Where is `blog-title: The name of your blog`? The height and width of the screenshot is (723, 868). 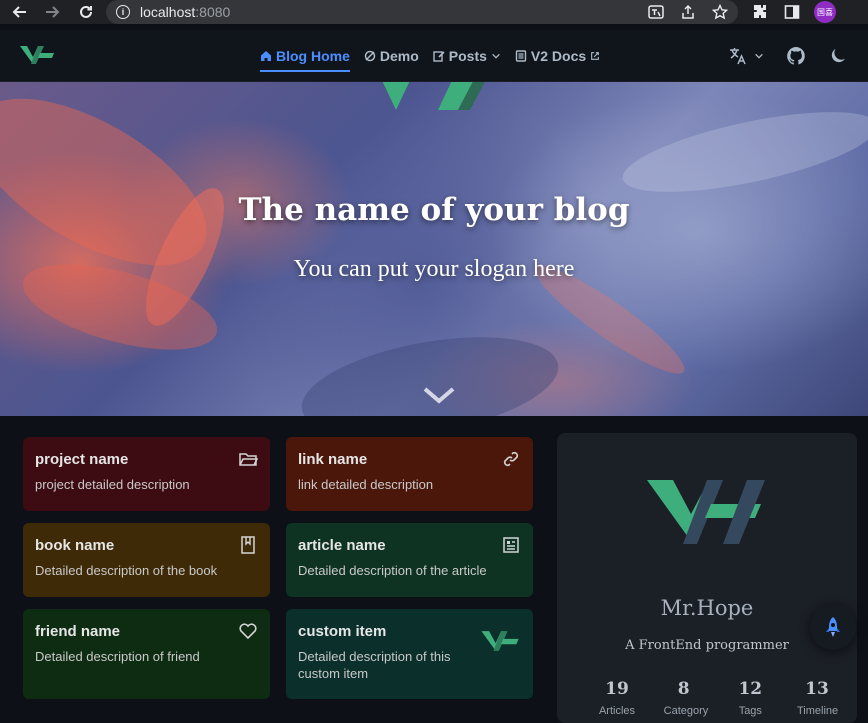
blog-title: The name of your blog is located at coordinates (434, 210).